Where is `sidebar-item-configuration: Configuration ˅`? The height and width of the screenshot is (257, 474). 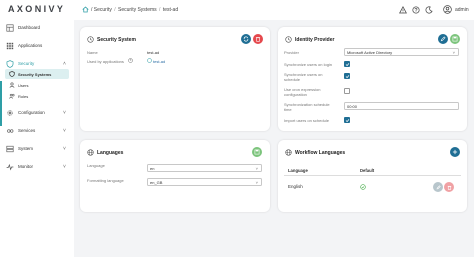 sidebar-item-configuration: Configuration ˅ is located at coordinates (35, 112).